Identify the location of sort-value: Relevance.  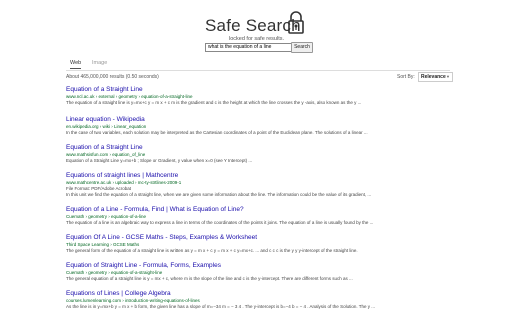
(433, 77).